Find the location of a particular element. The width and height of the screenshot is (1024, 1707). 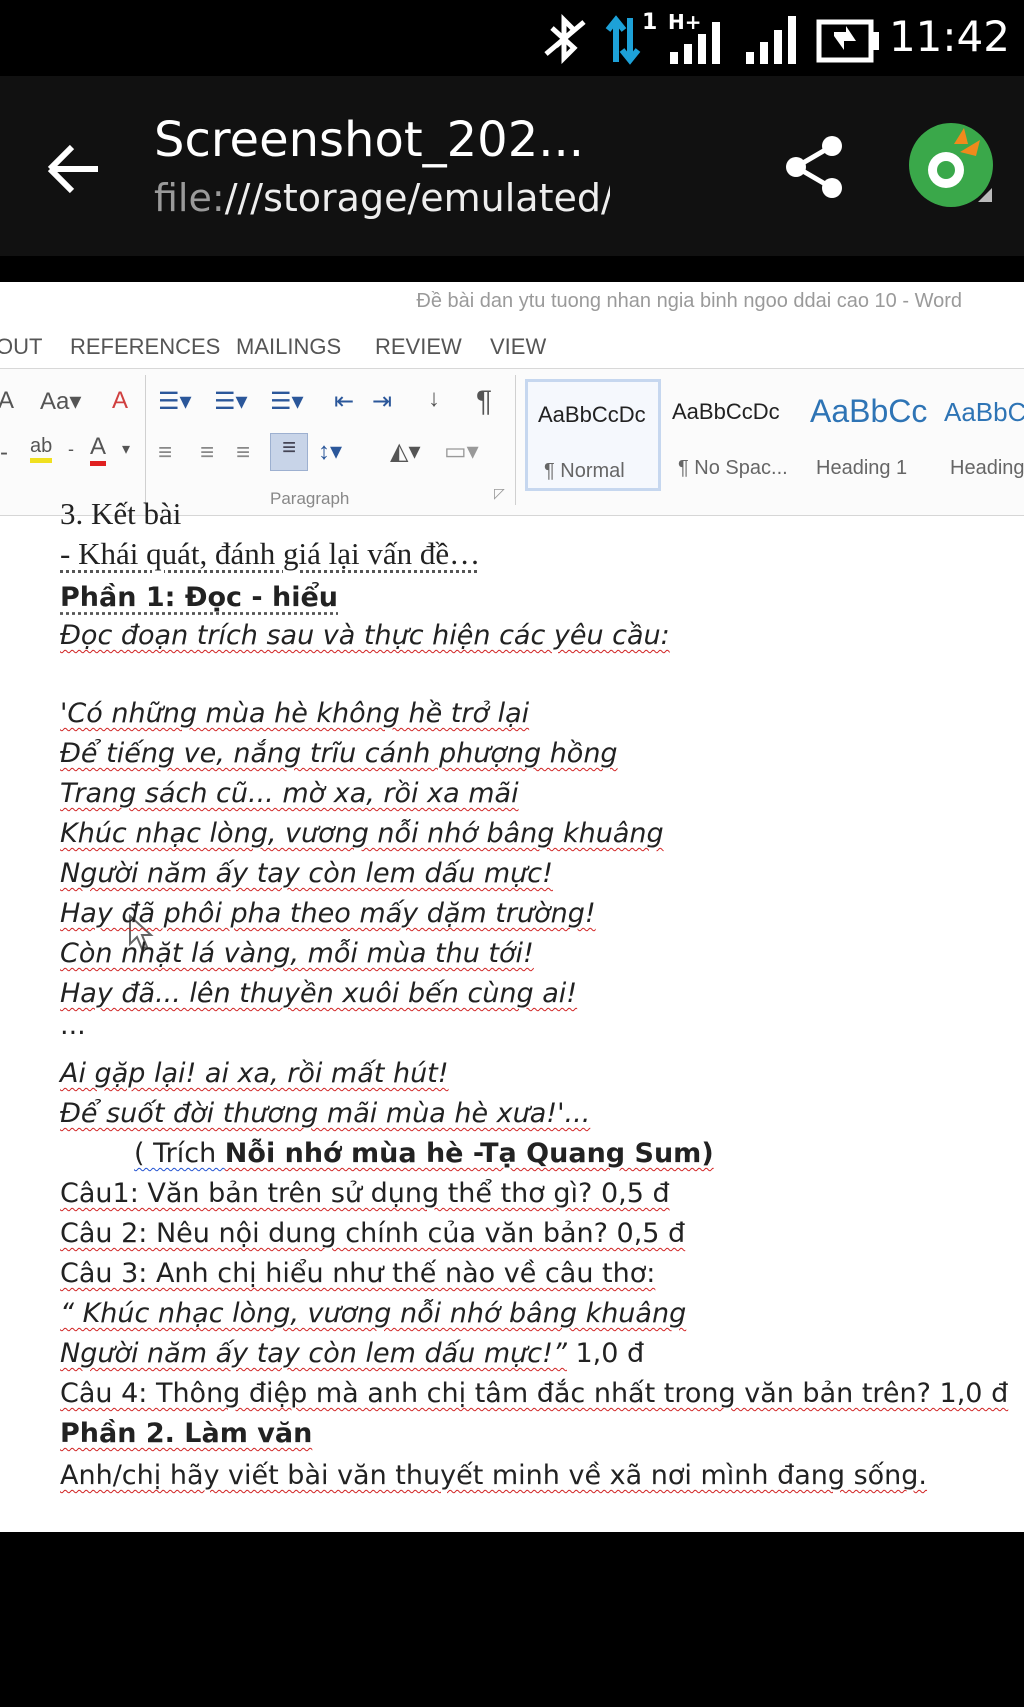

align-center-icon: ≡ is located at coordinates (207, 453).